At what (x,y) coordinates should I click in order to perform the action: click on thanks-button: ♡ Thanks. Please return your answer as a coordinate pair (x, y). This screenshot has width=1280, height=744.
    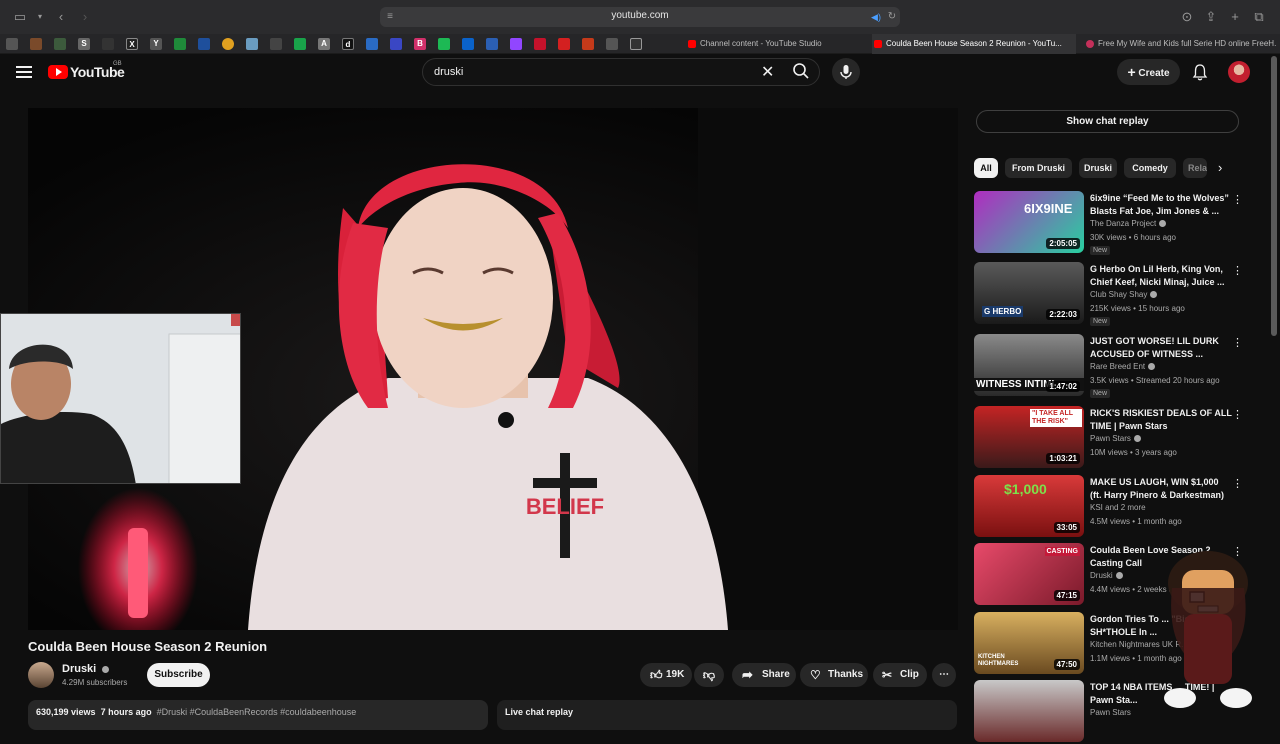
    Looking at the image, I should click on (834, 675).